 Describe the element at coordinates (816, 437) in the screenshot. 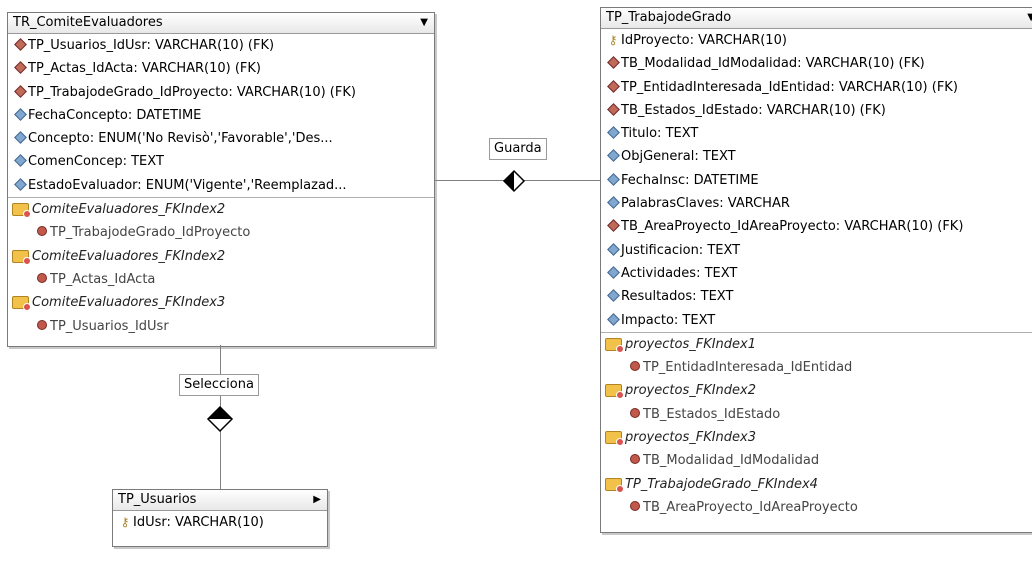

I see `index-row: proyectos_FKIndex3` at that location.